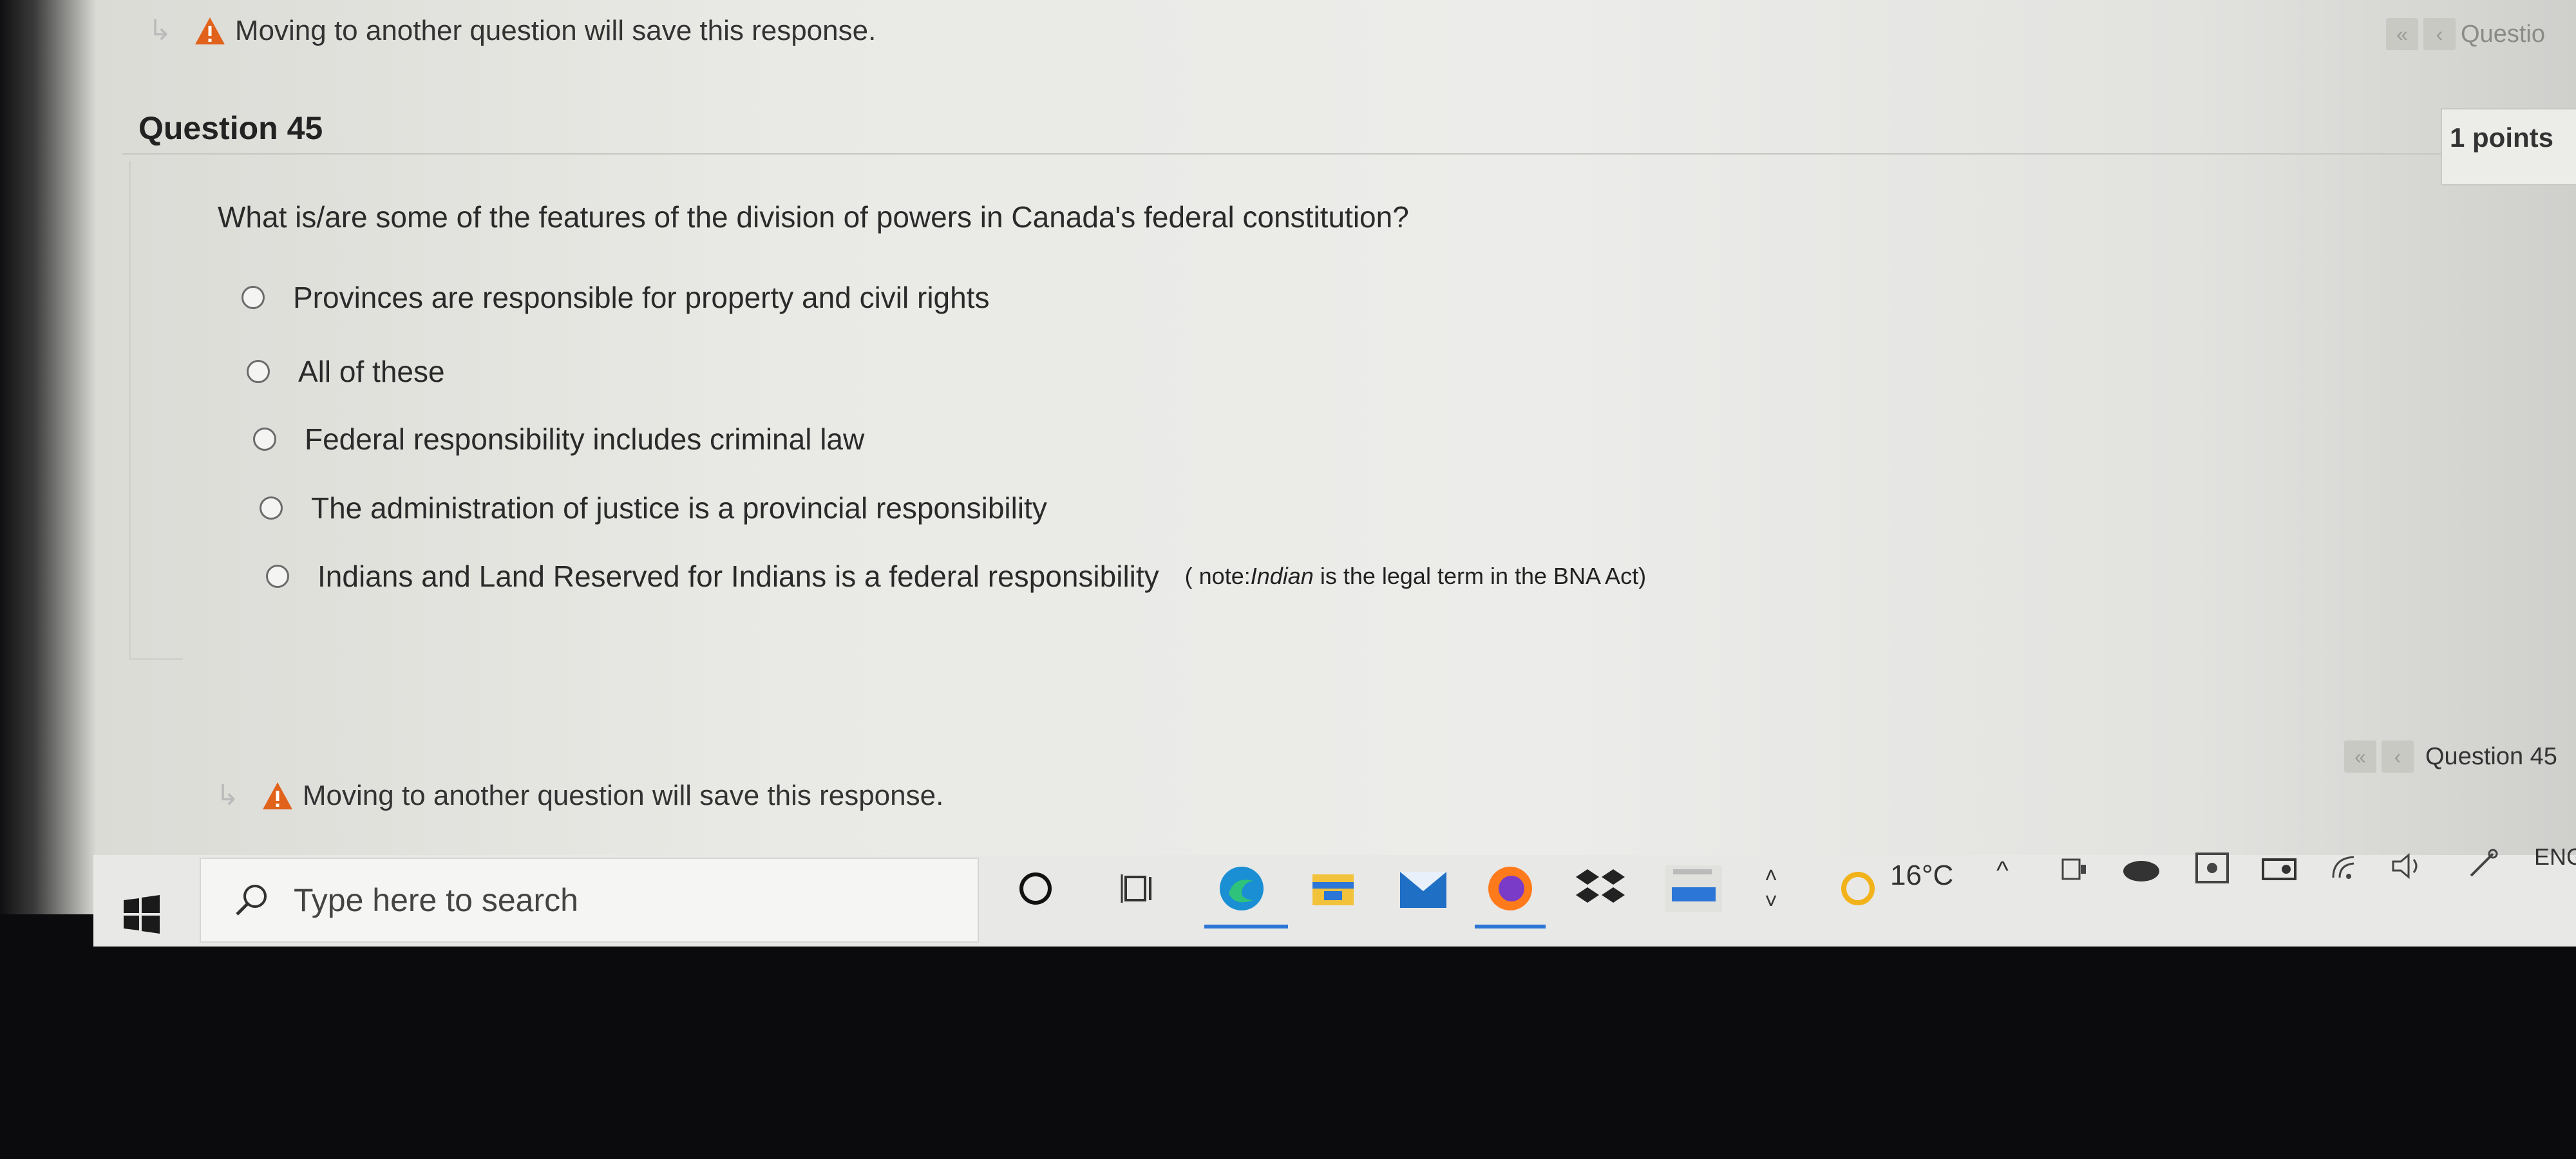 The image size is (2576, 1159). Describe the element at coordinates (1857, 888) in the screenshot. I see `weather-icon` at that location.